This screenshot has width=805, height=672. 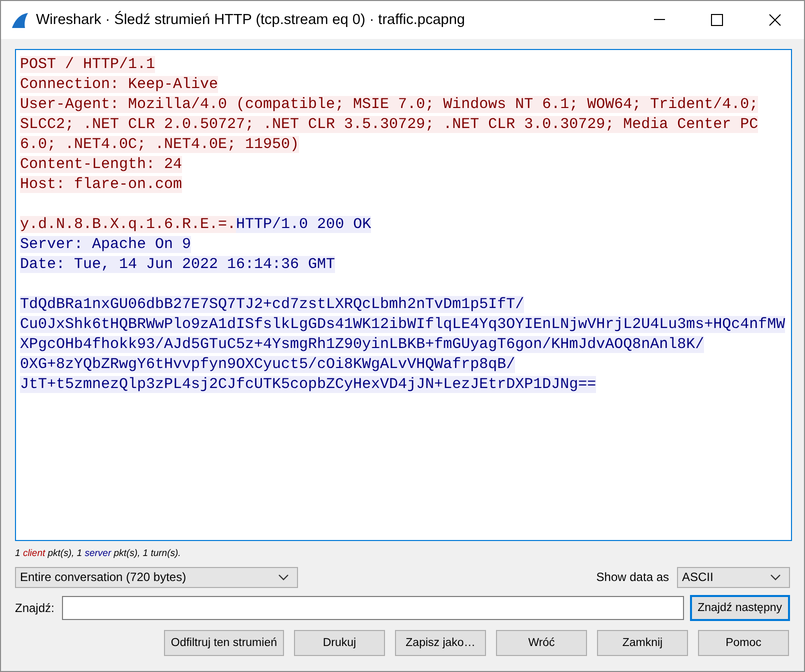 What do you see at coordinates (106, 244) in the screenshot?
I see `stream-text: Server: Apache On 9` at bounding box center [106, 244].